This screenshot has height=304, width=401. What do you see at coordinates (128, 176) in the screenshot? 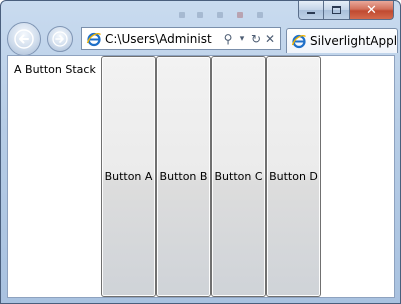
I see `button-a: Button A` at bounding box center [128, 176].